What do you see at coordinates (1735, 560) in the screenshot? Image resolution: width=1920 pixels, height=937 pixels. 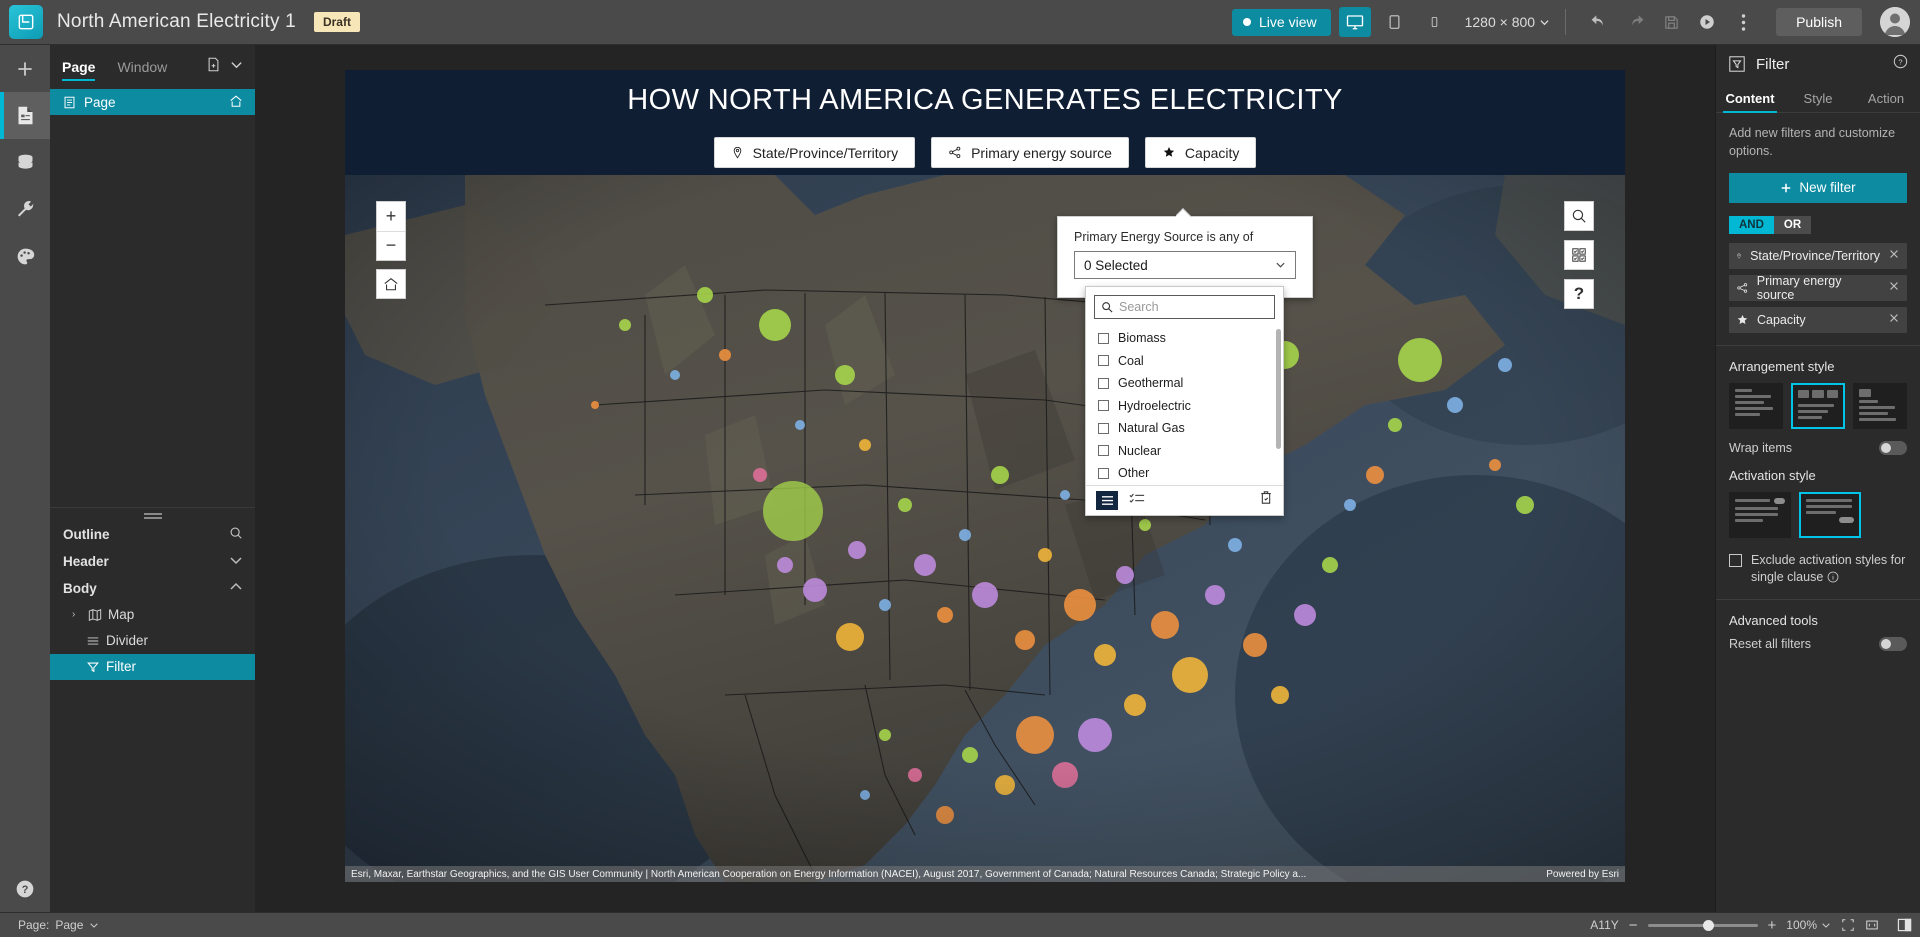 I see `exclude-checkbox` at bounding box center [1735, 560].